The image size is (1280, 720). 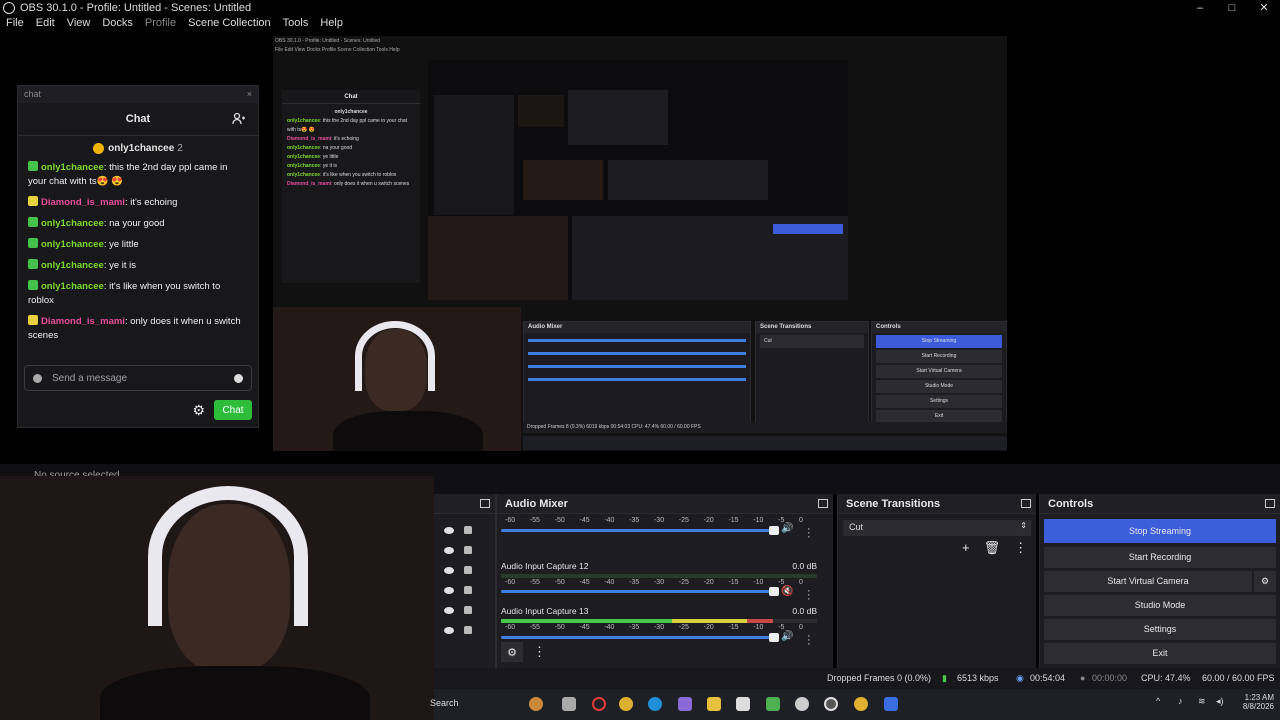 What do you see at coordinates (157, 24) in the screenshot?
I see `menu-profile: Profile` at bounding box center [157, 24].